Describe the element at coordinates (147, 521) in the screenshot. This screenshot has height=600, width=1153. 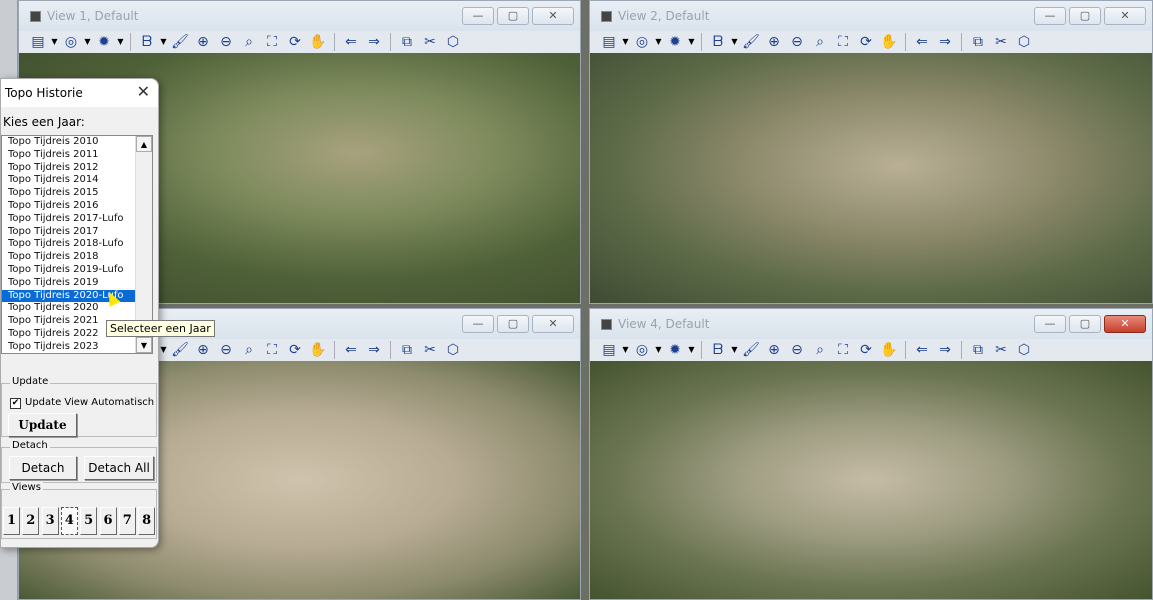
I see `view-8-button: 8` at that location.